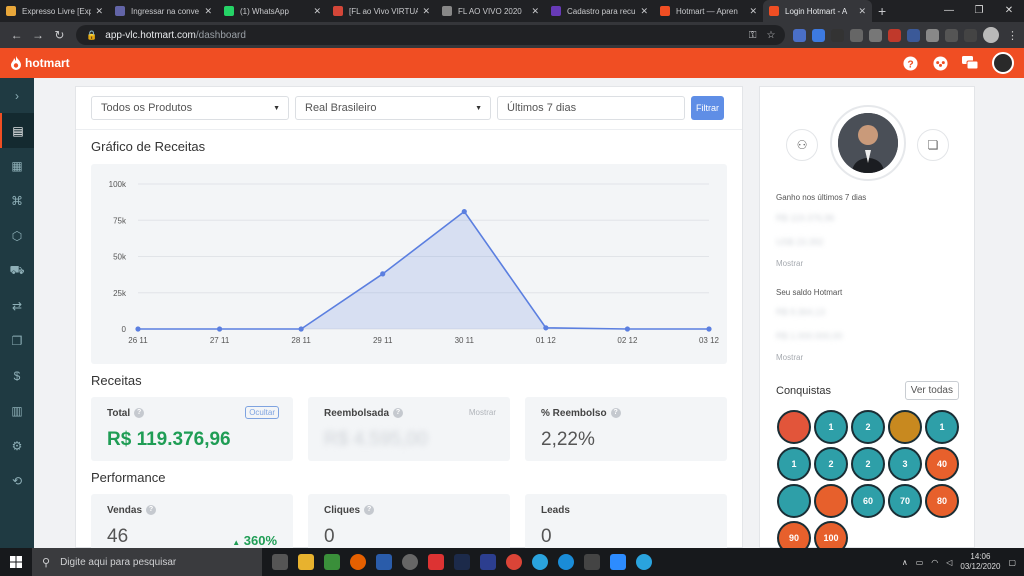  Describe the element at coordinates (905, 562) in the screenshot. I see `tray-chevron-icon: ∧` at that location.